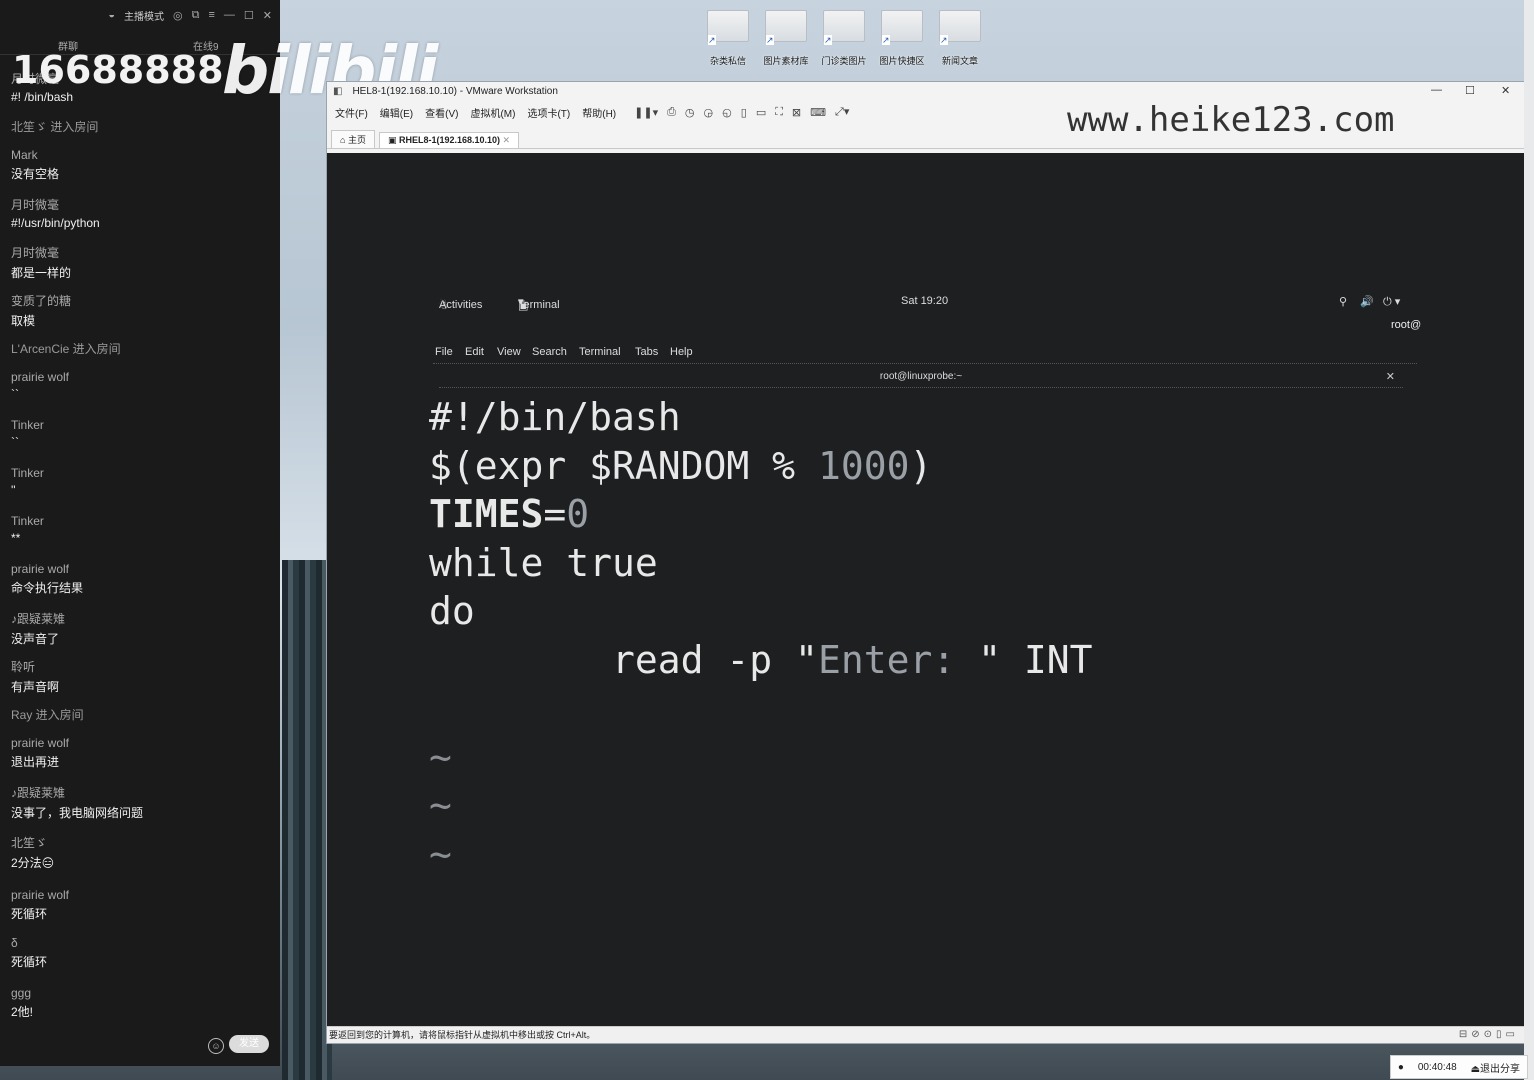 This screenshot has width=1534, height=1080. I want to click on sidebar-icon: ▯, so click(744, 112).